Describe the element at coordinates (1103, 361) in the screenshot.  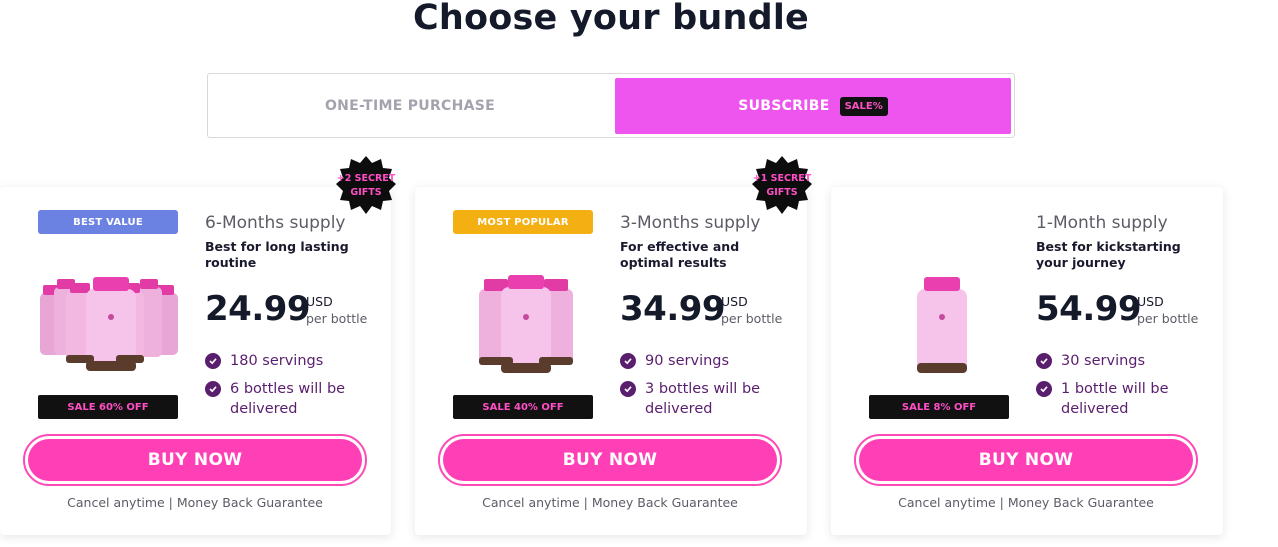
I see `feature-text: 30 servings` at that location.